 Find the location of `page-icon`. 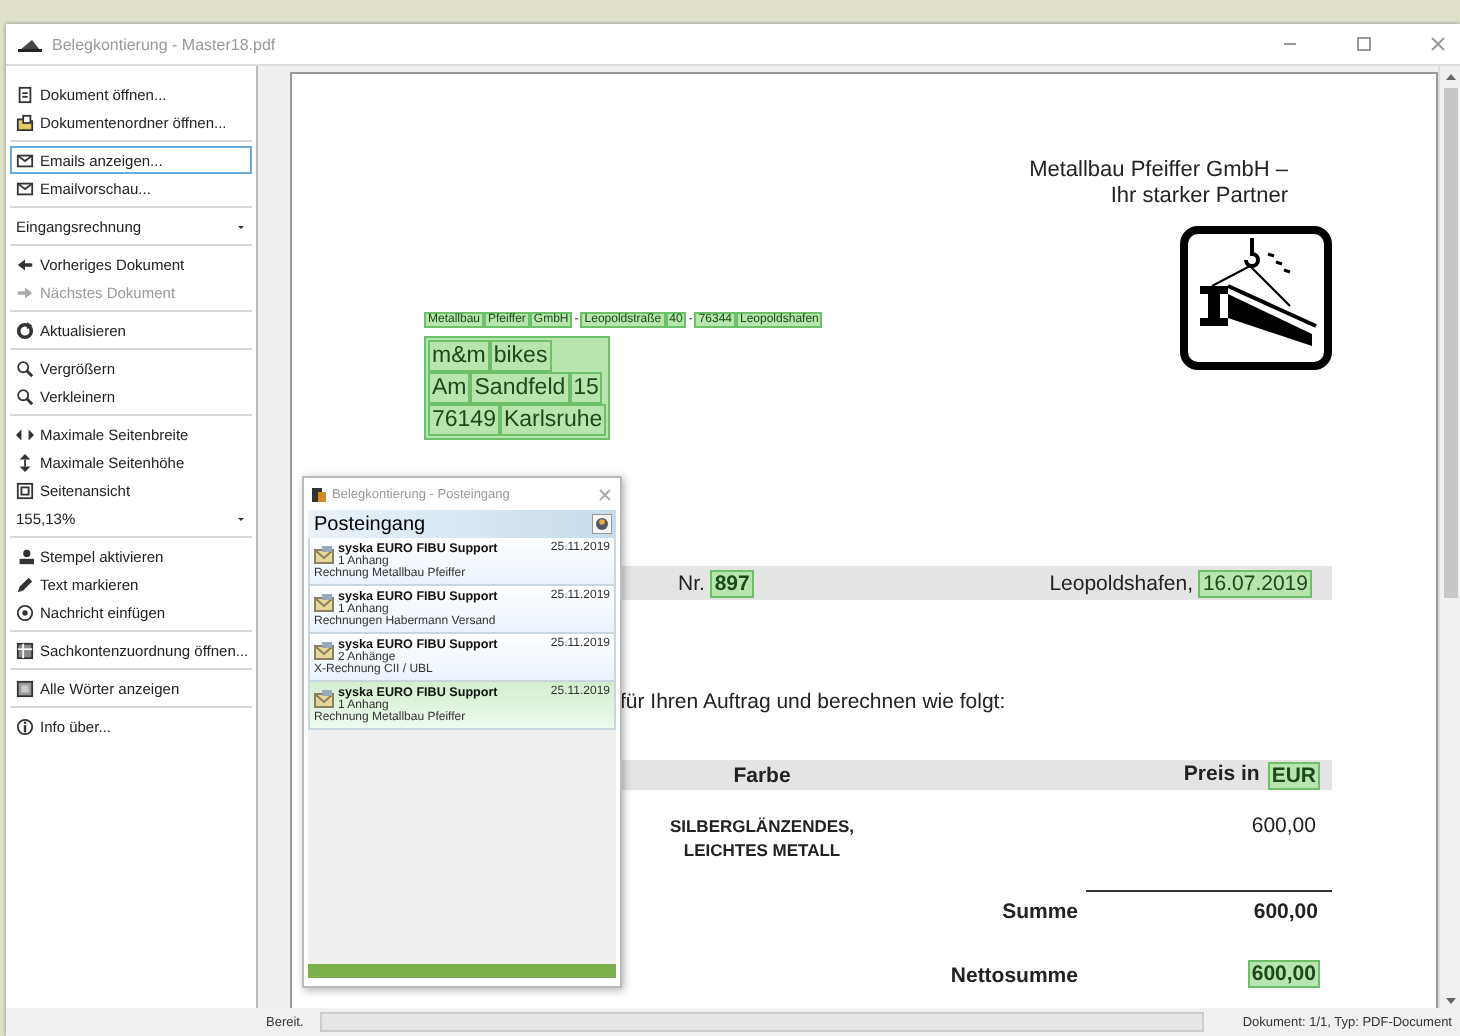

page-icon is located at coordinates (25, 490).